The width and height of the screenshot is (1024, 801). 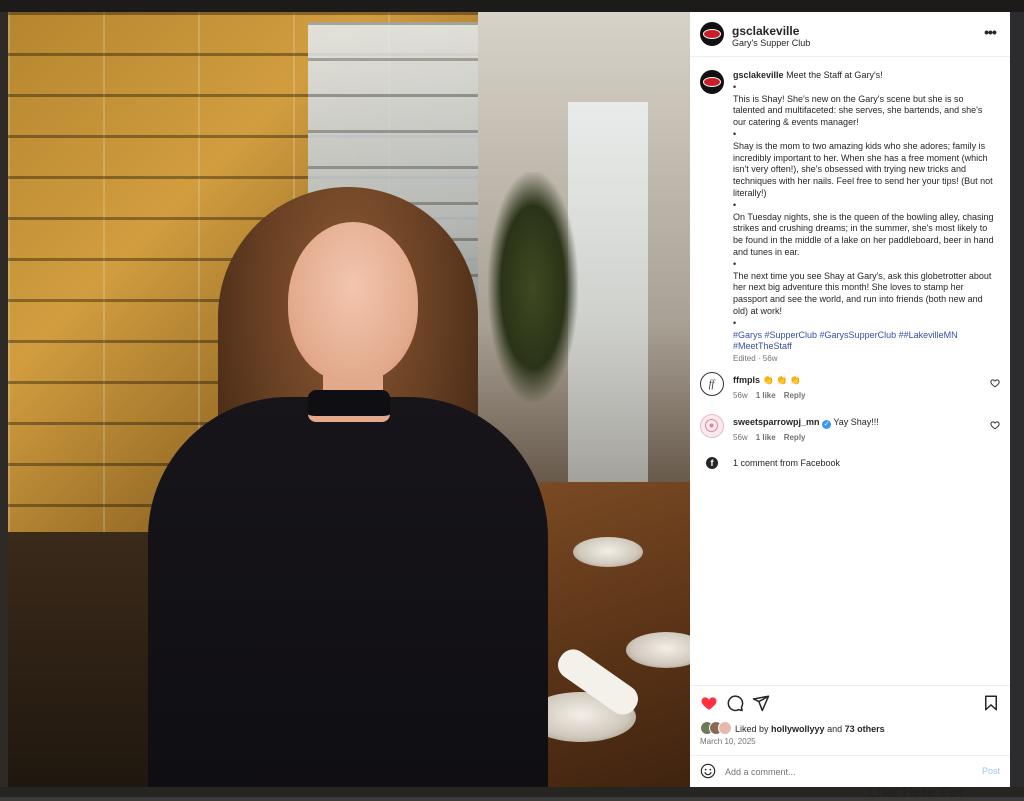 I want to click on sweetsparrow-logo-icon, so click(x=711, y=425).